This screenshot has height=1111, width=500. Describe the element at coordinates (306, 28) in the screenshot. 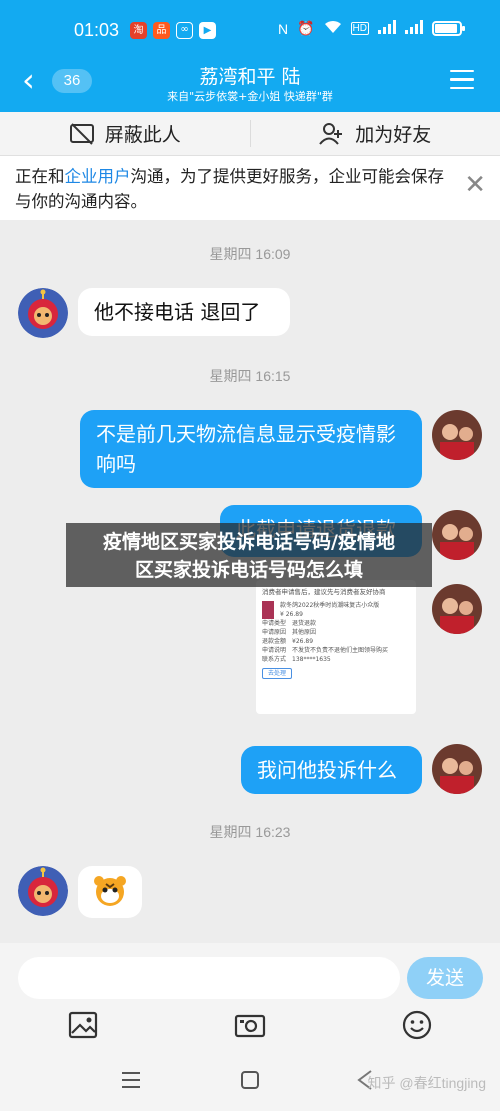

I see `alarm-icon: ⏰` at that location.